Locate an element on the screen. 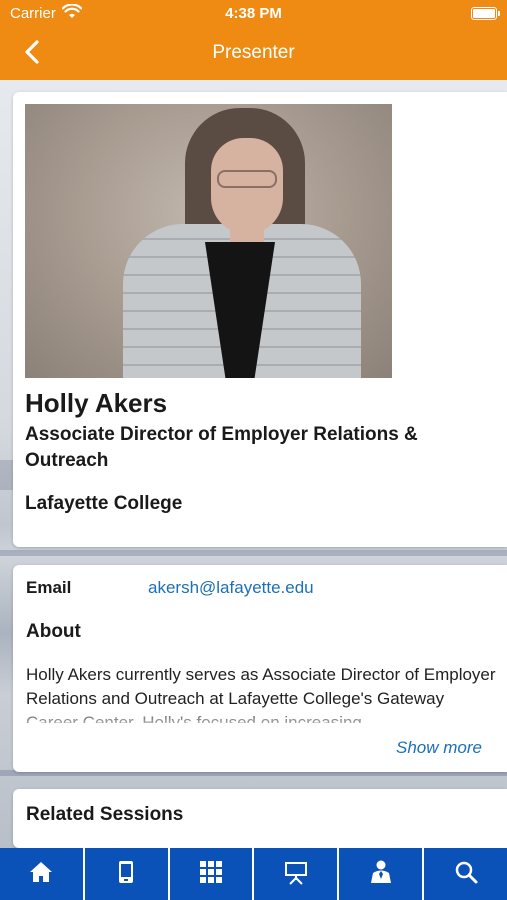  tab-home is located at coordinates (42, 874).